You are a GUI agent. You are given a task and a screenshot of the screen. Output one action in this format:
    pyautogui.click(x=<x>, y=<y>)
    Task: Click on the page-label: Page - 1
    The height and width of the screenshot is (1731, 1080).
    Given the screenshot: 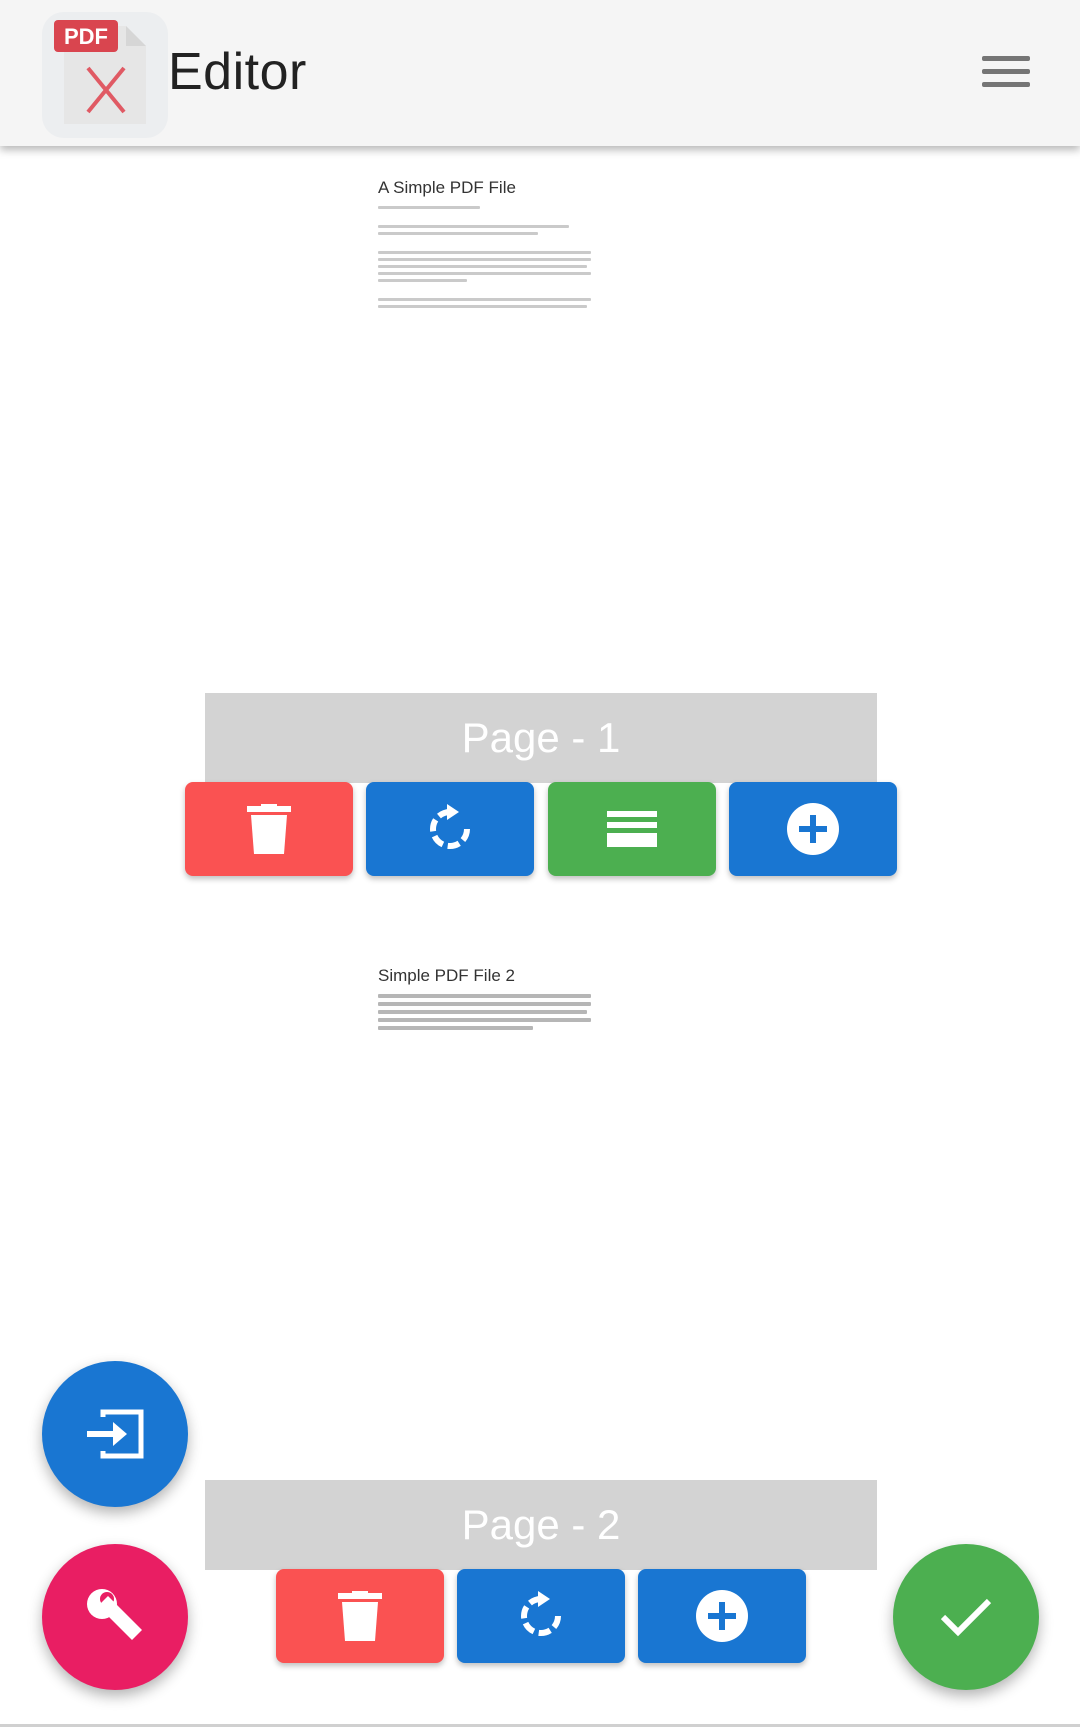 What is the action you would take?
    pyautogui.click(x=541, y=738)
    